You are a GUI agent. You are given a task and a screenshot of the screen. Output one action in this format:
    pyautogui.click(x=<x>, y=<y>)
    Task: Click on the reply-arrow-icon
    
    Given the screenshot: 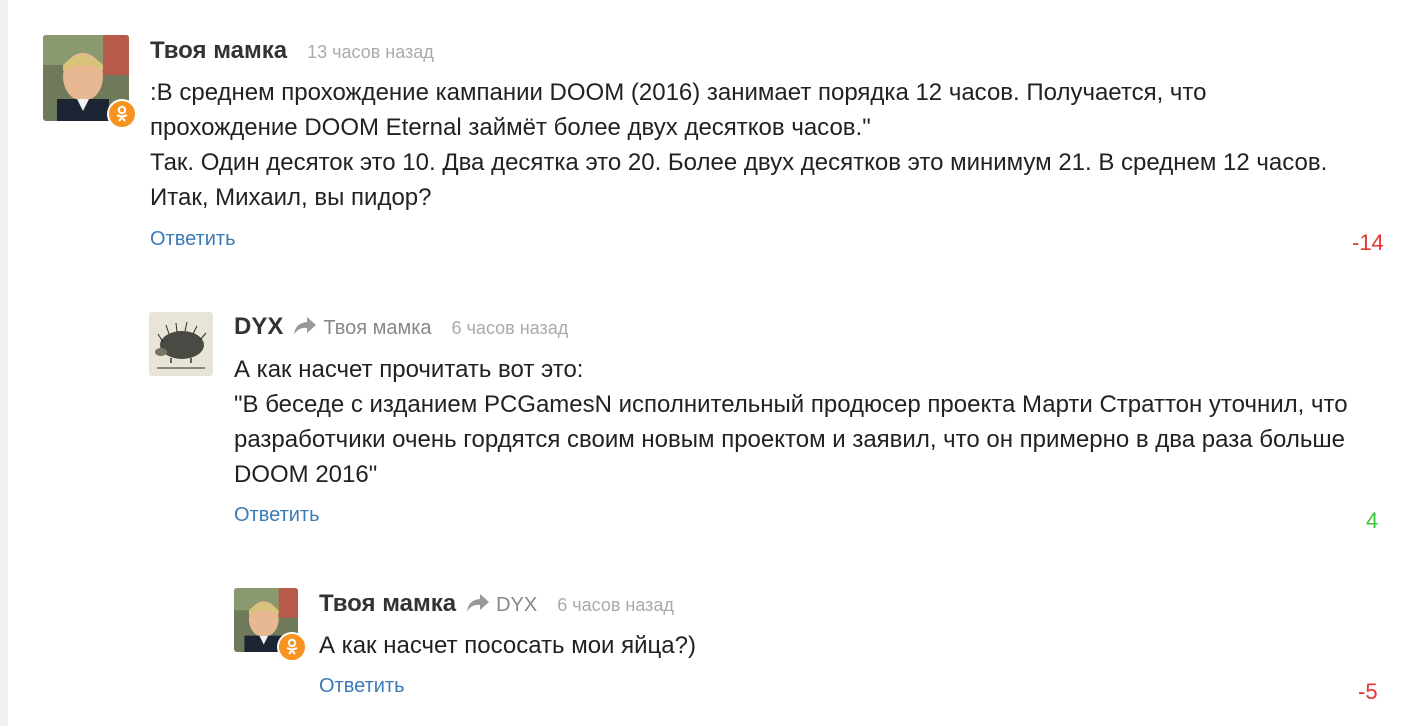 What is the action you would take?
    pyautogui.click(x=478, y=605)
    